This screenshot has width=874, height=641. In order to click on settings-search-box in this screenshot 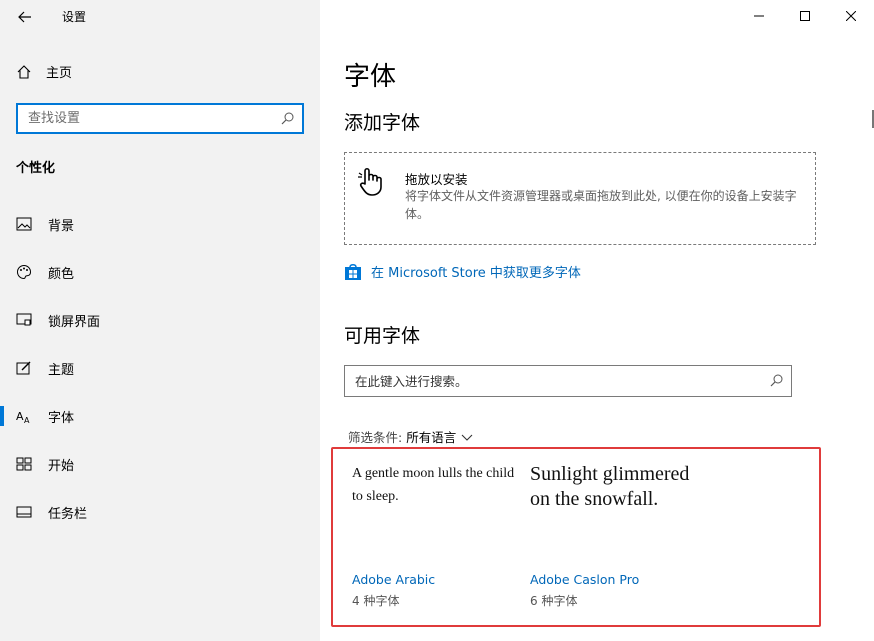, I will do `click(160, 118)`.